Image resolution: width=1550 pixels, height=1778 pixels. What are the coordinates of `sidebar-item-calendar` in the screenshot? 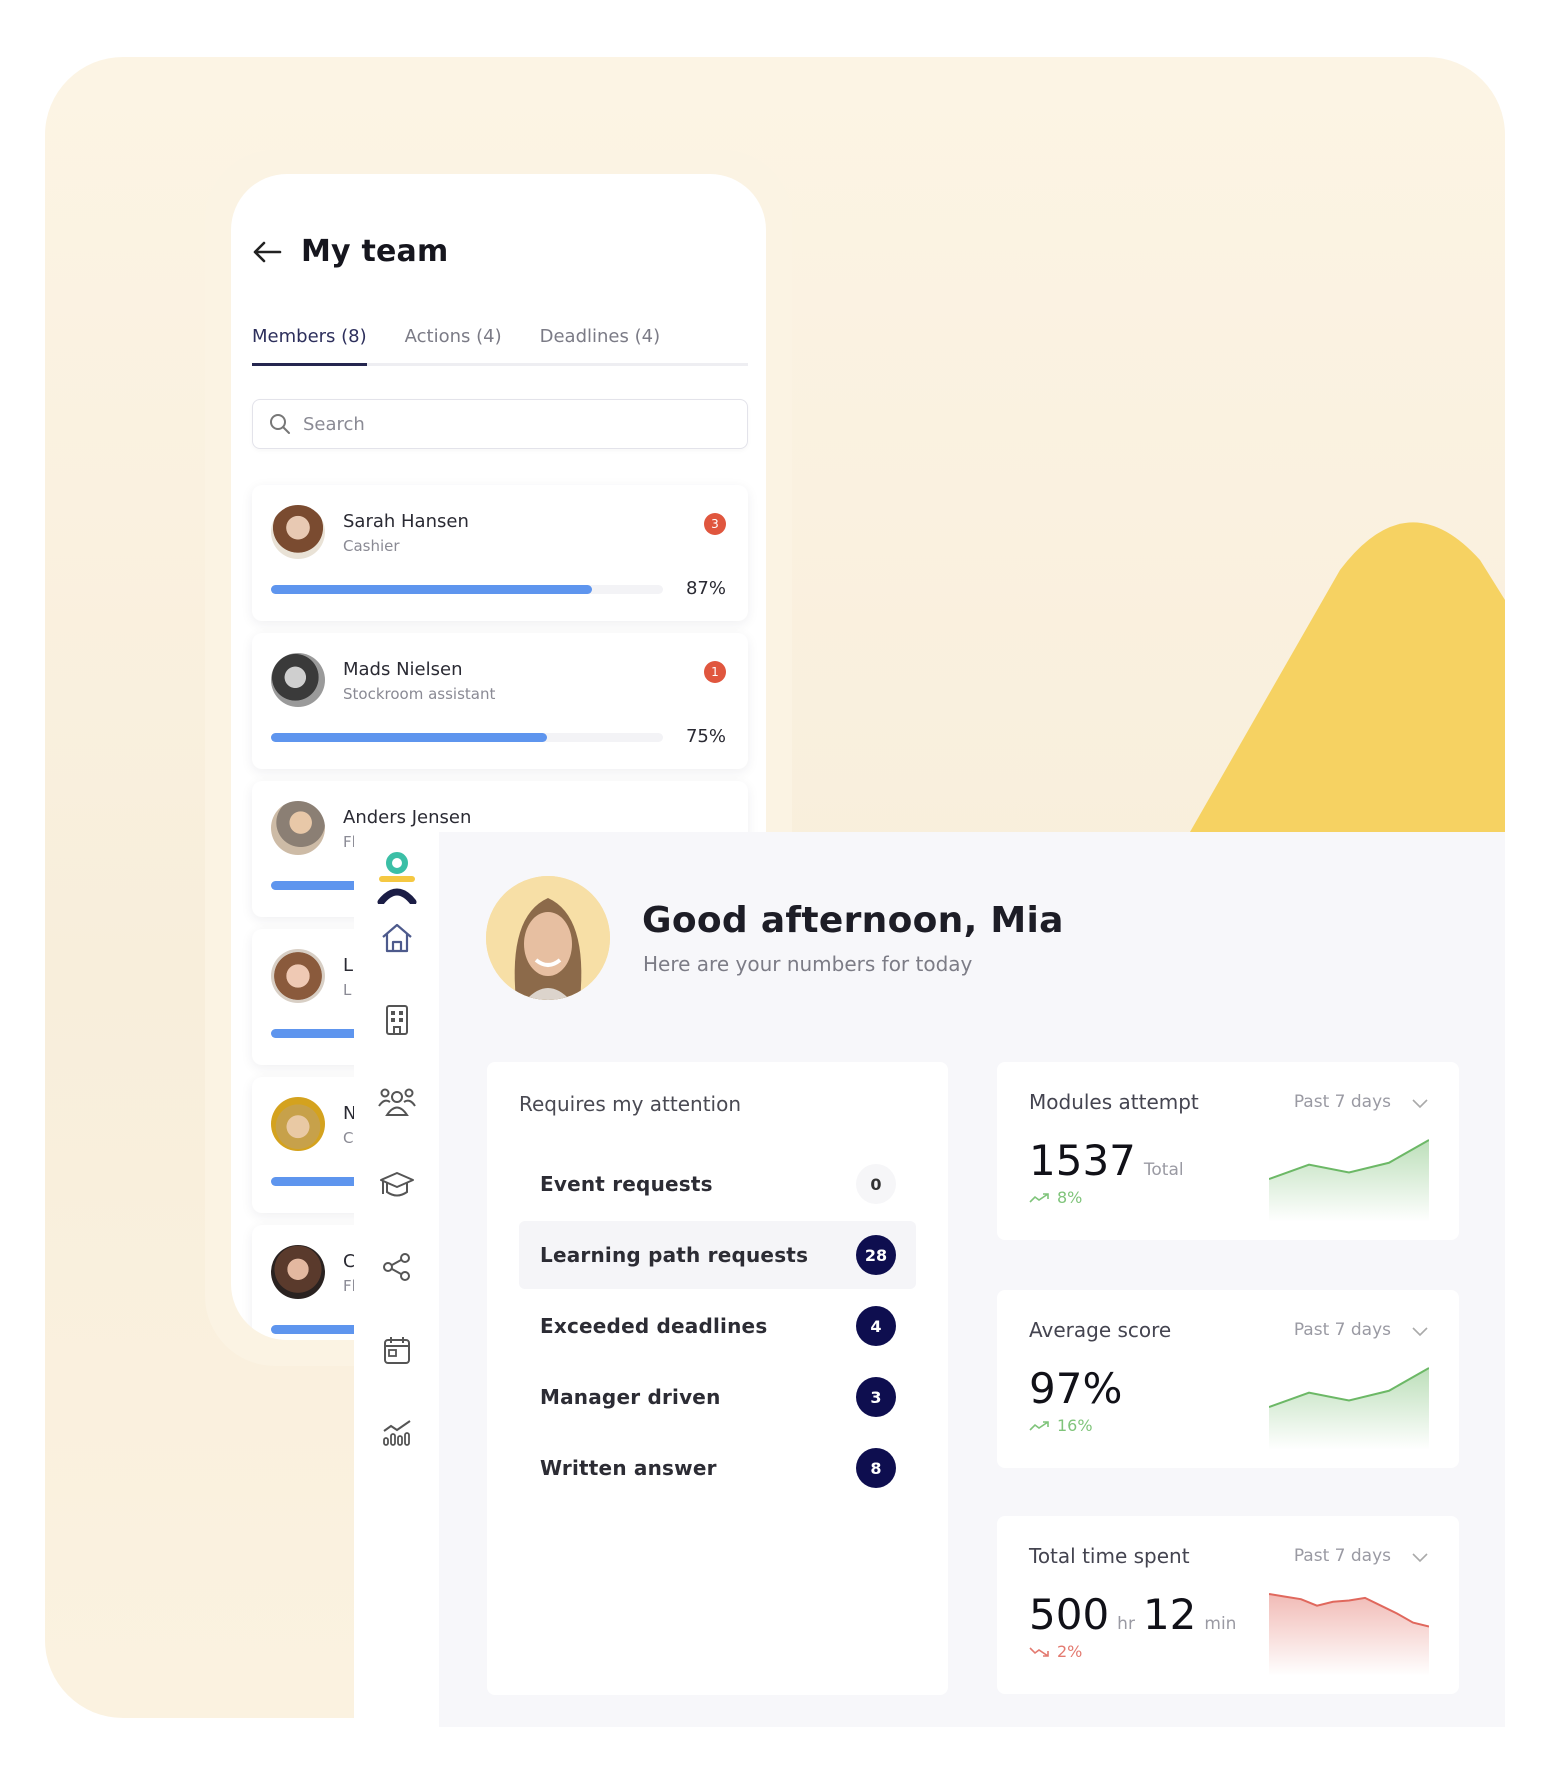 It's located at (396, 1350).